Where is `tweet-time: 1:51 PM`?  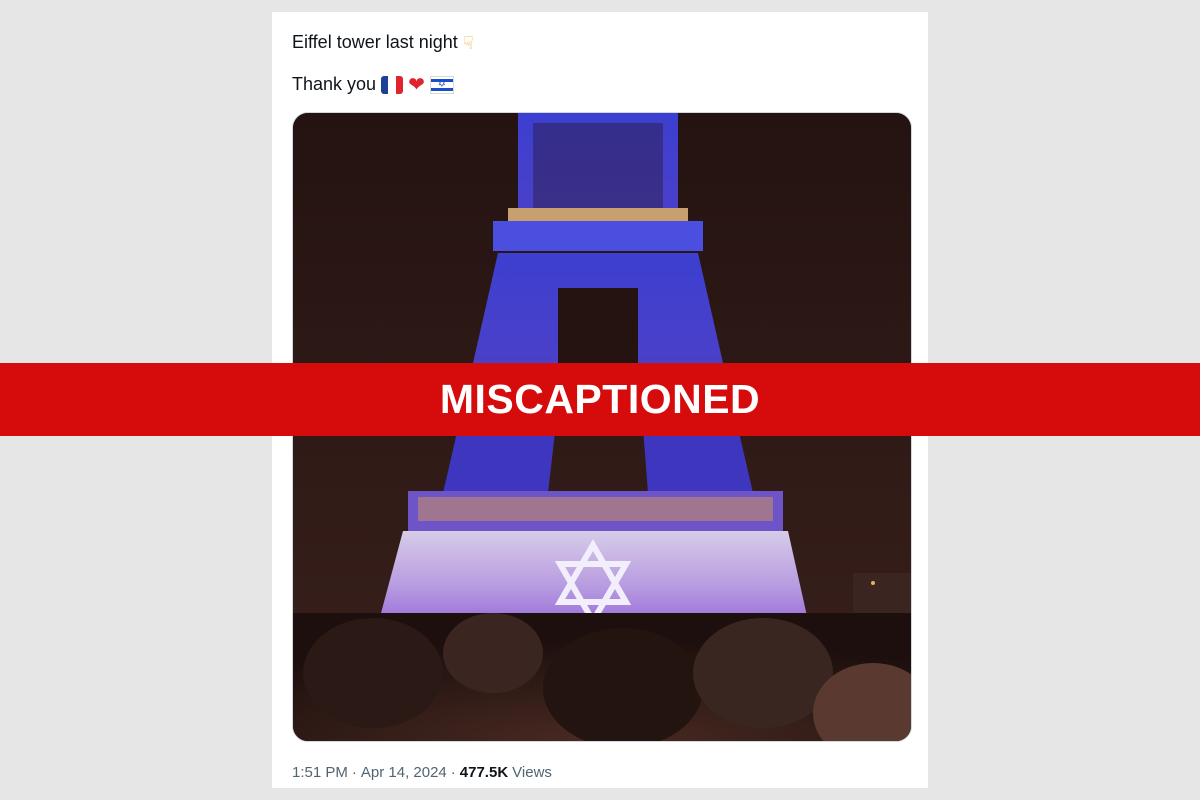 tweet-time: 1:51 PM is located at coordinates (320, 772).